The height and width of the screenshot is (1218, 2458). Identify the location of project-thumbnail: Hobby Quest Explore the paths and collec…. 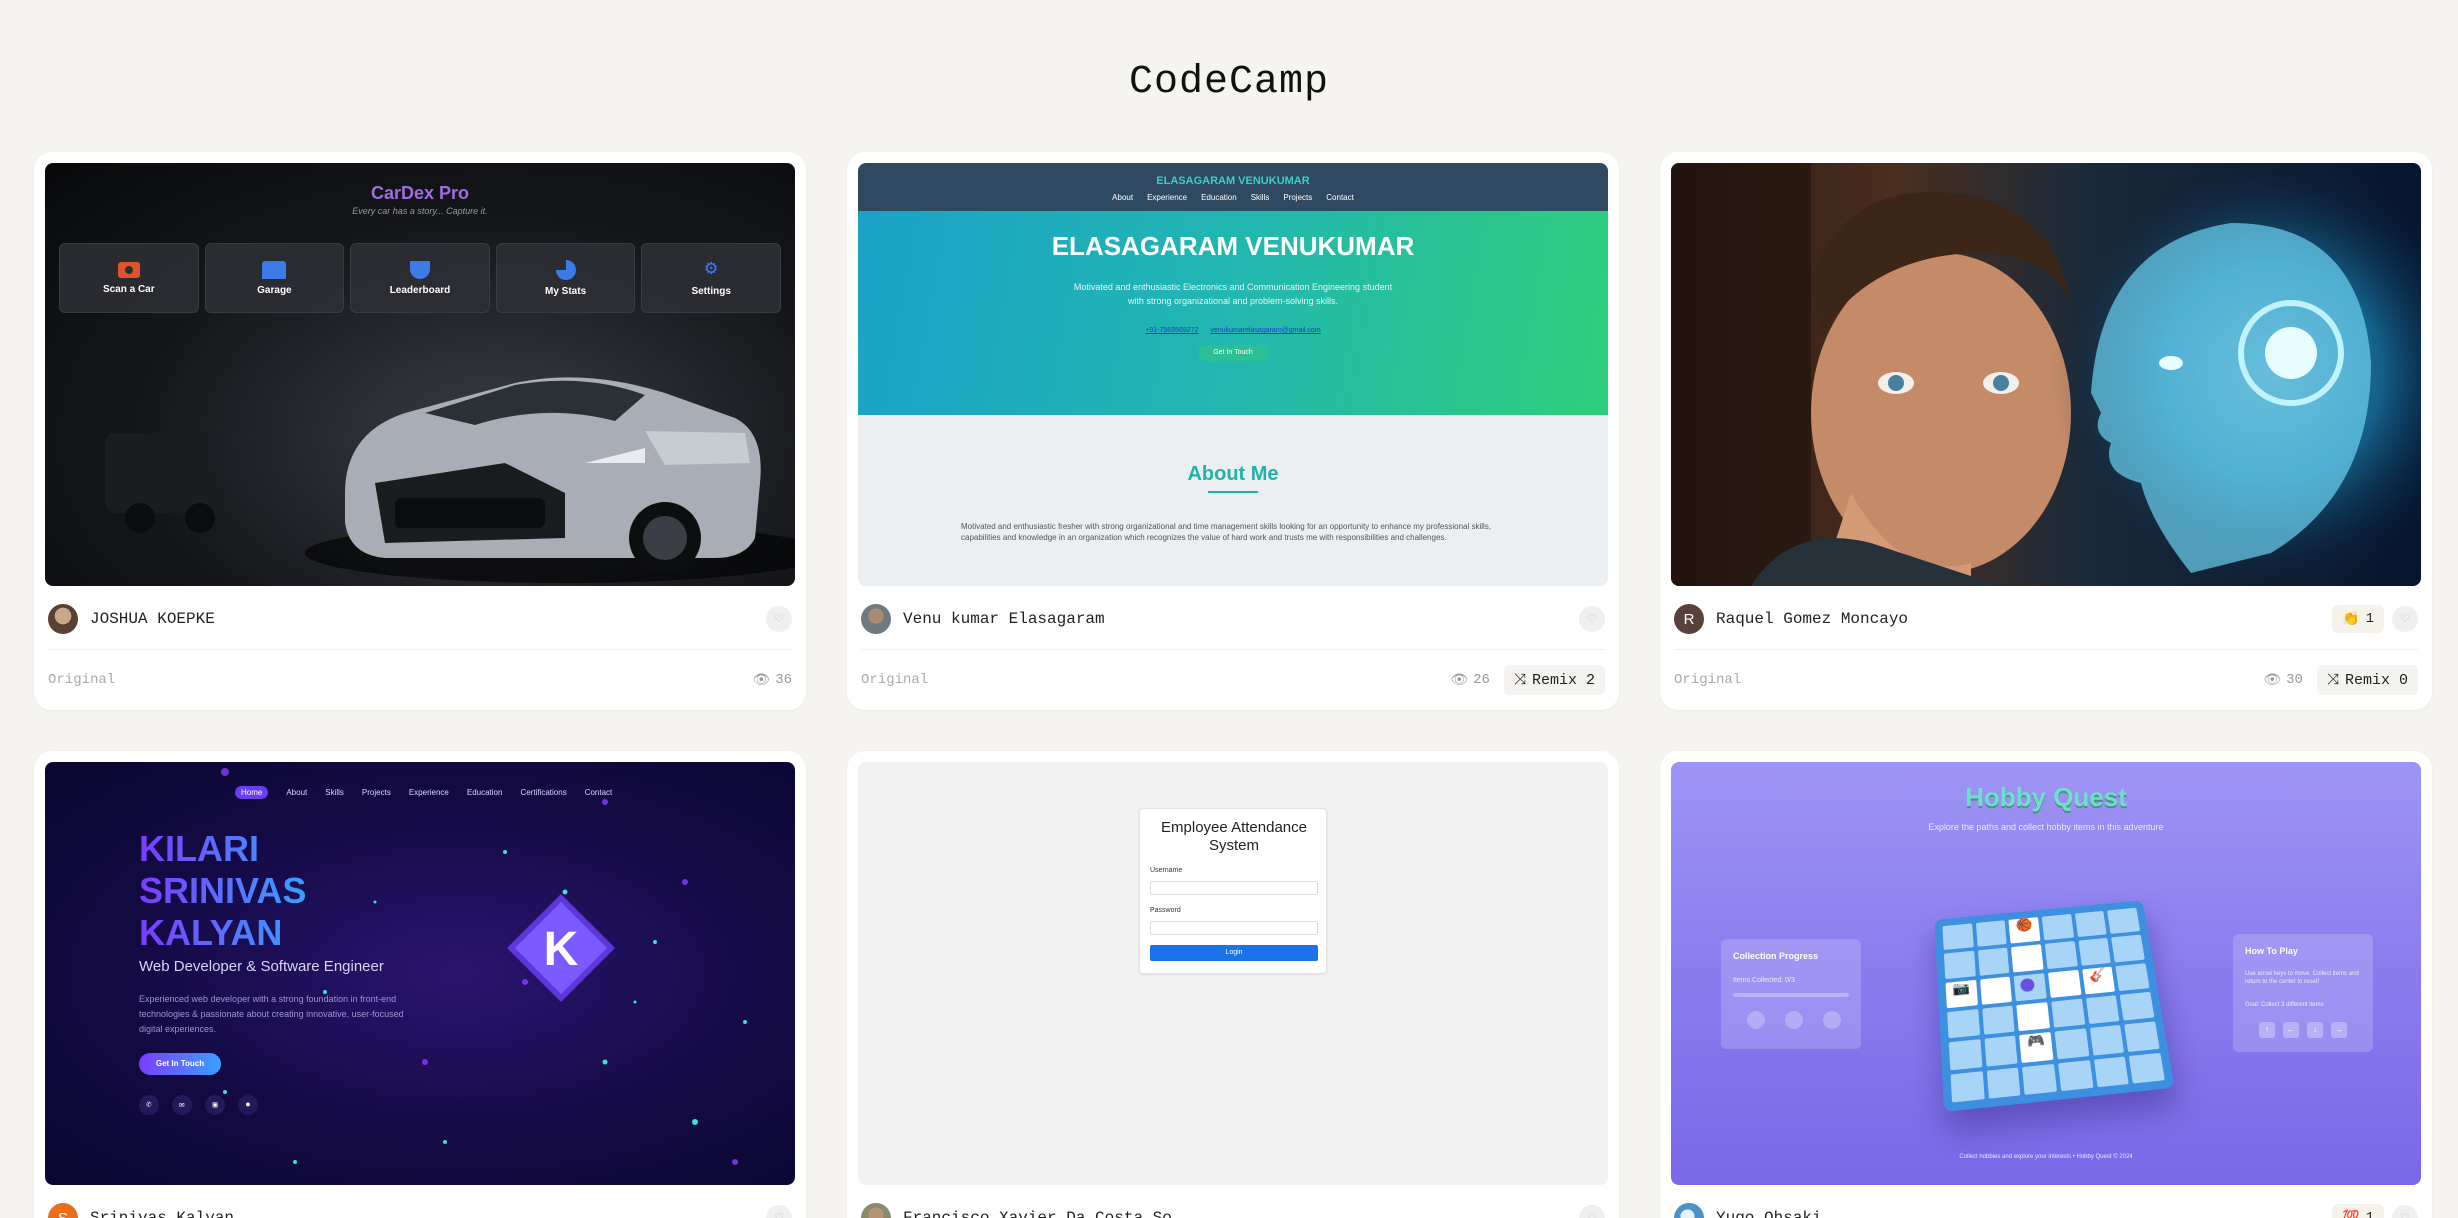
(2046, 973).